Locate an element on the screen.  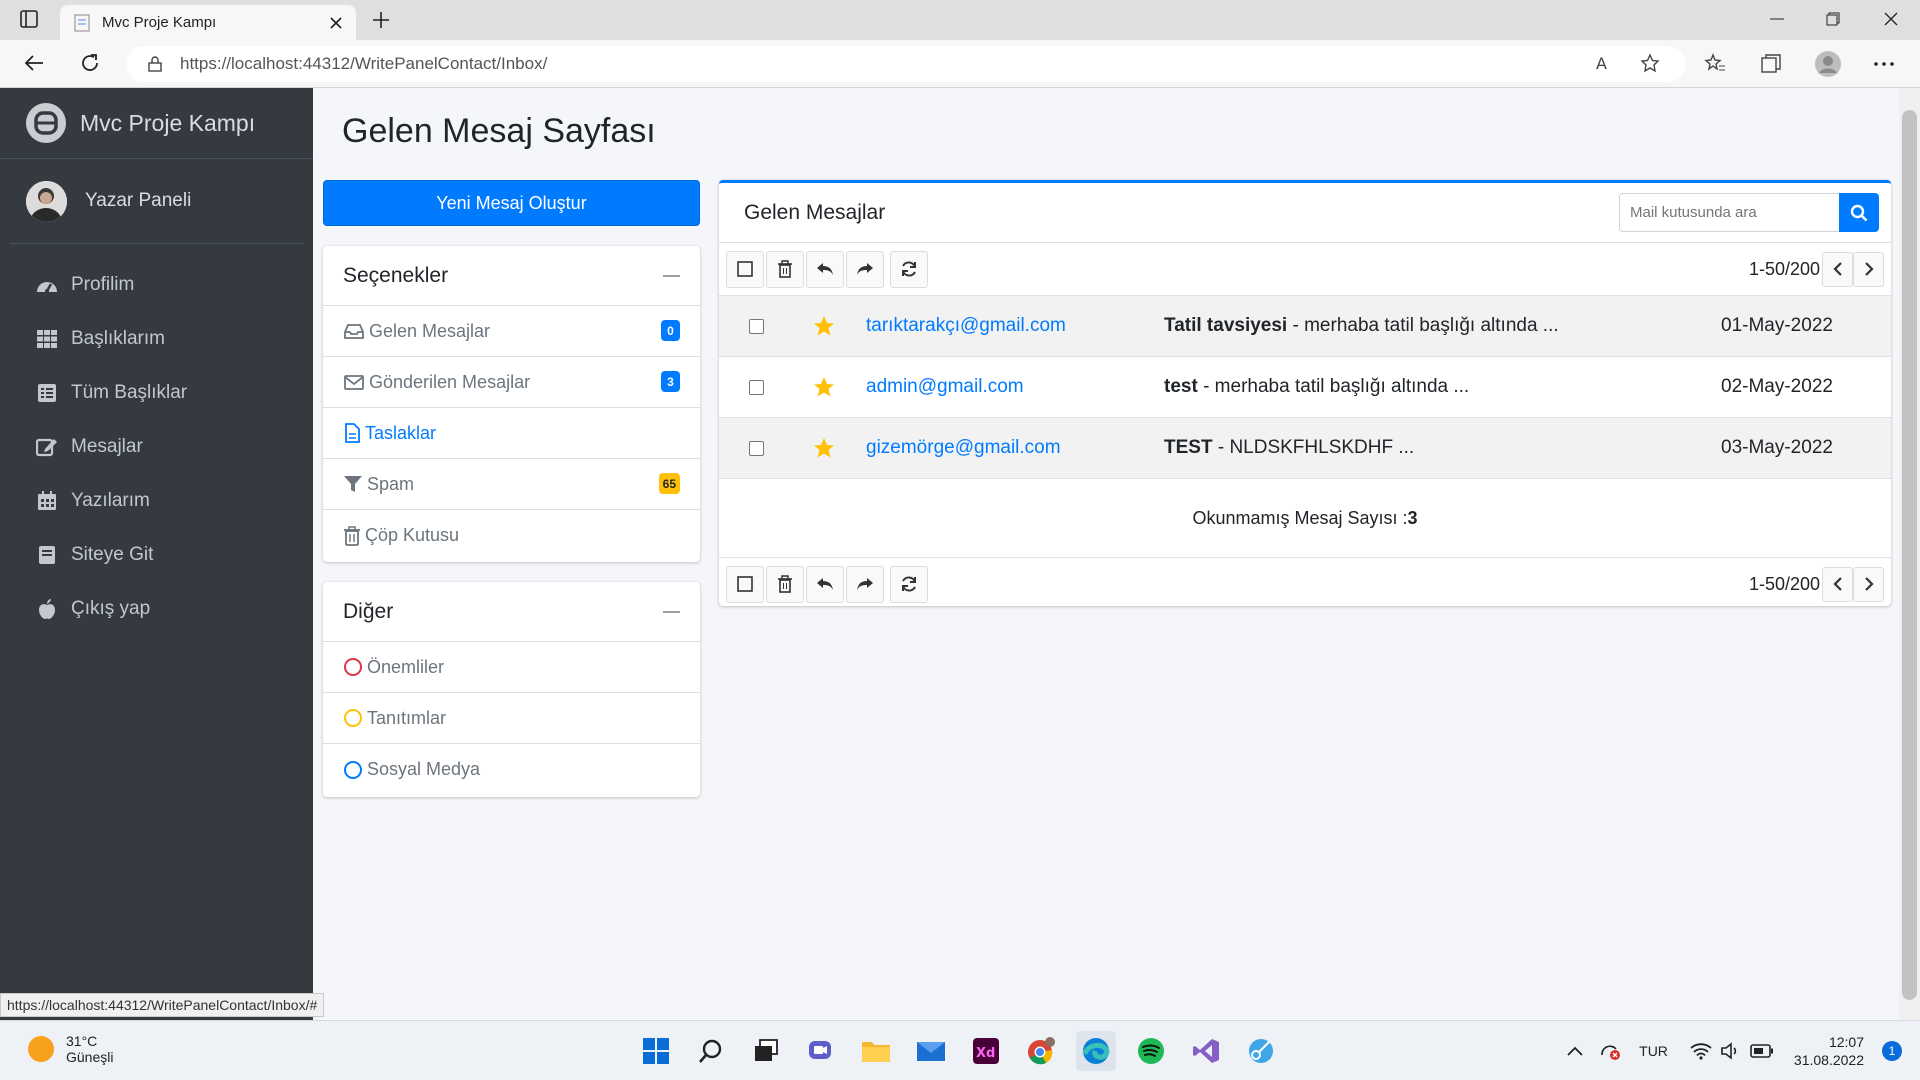
mail-sender: gizemörge@gmail.com is located at coordinates (1009, 448).